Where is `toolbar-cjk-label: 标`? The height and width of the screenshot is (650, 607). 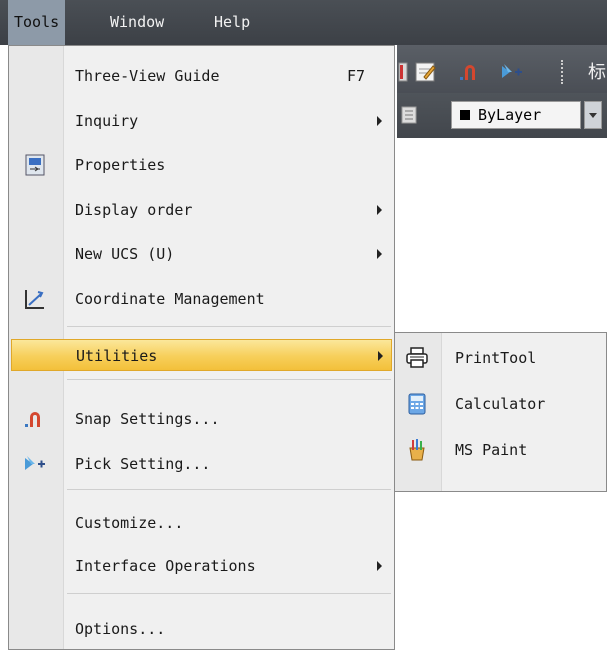
toolbar-cjk-label: 标 is located at coordinates (597, 72).